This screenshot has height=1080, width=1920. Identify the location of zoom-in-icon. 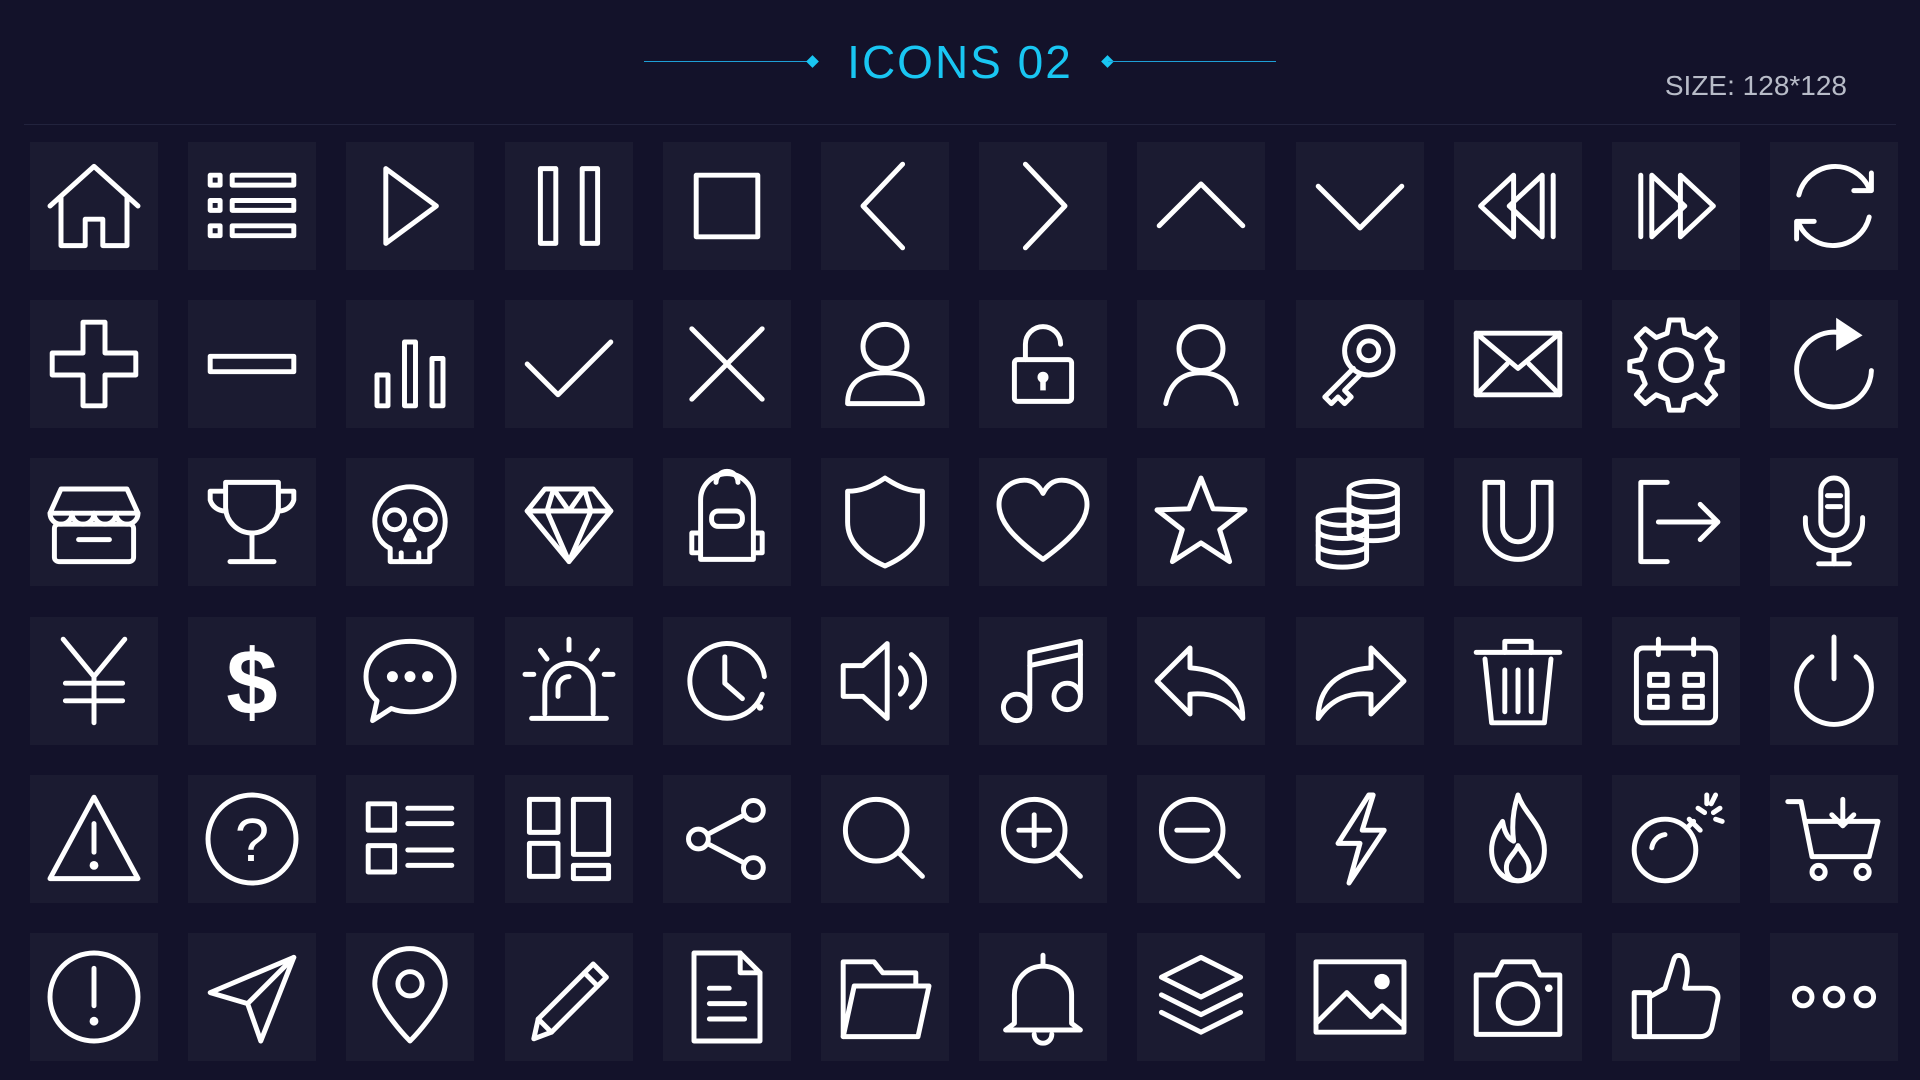
(1041, 837).